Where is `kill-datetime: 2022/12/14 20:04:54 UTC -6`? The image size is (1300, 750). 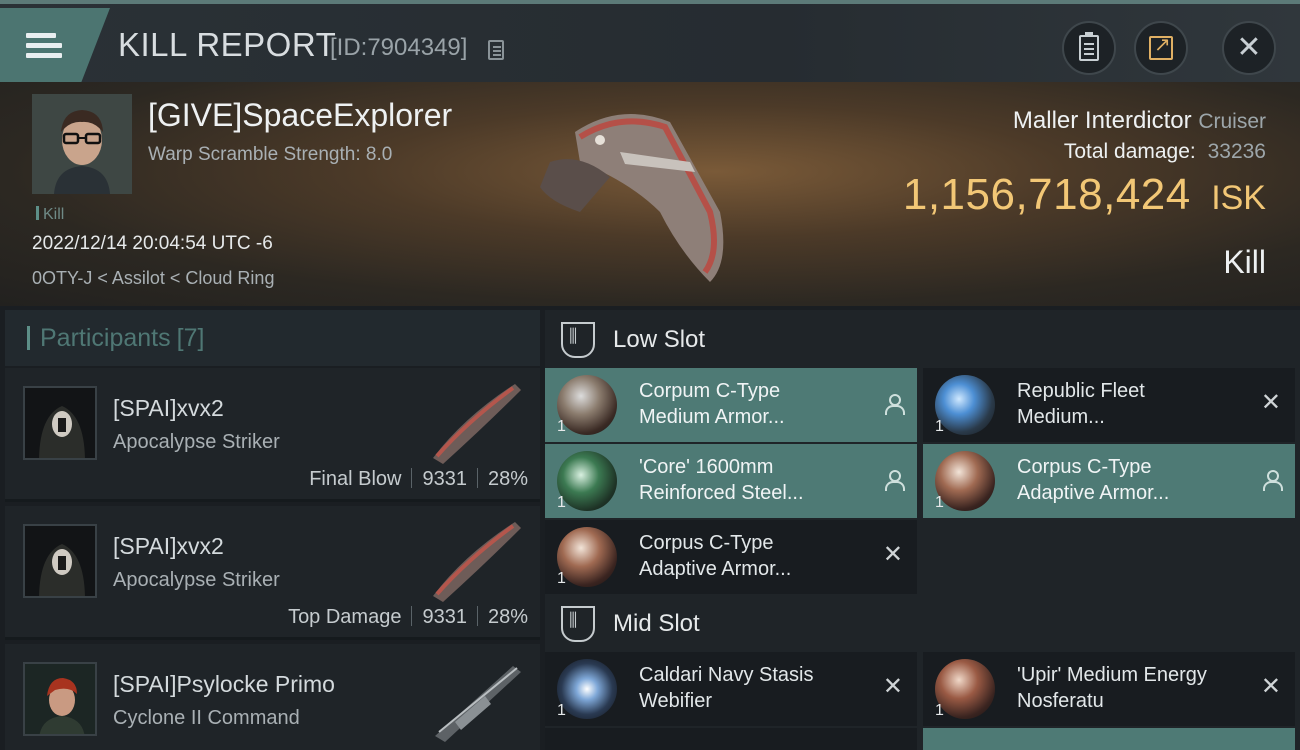
kill-datetime: 2022/12/14 20:04:54 UTC -6 is located at coordinates (152, 243).